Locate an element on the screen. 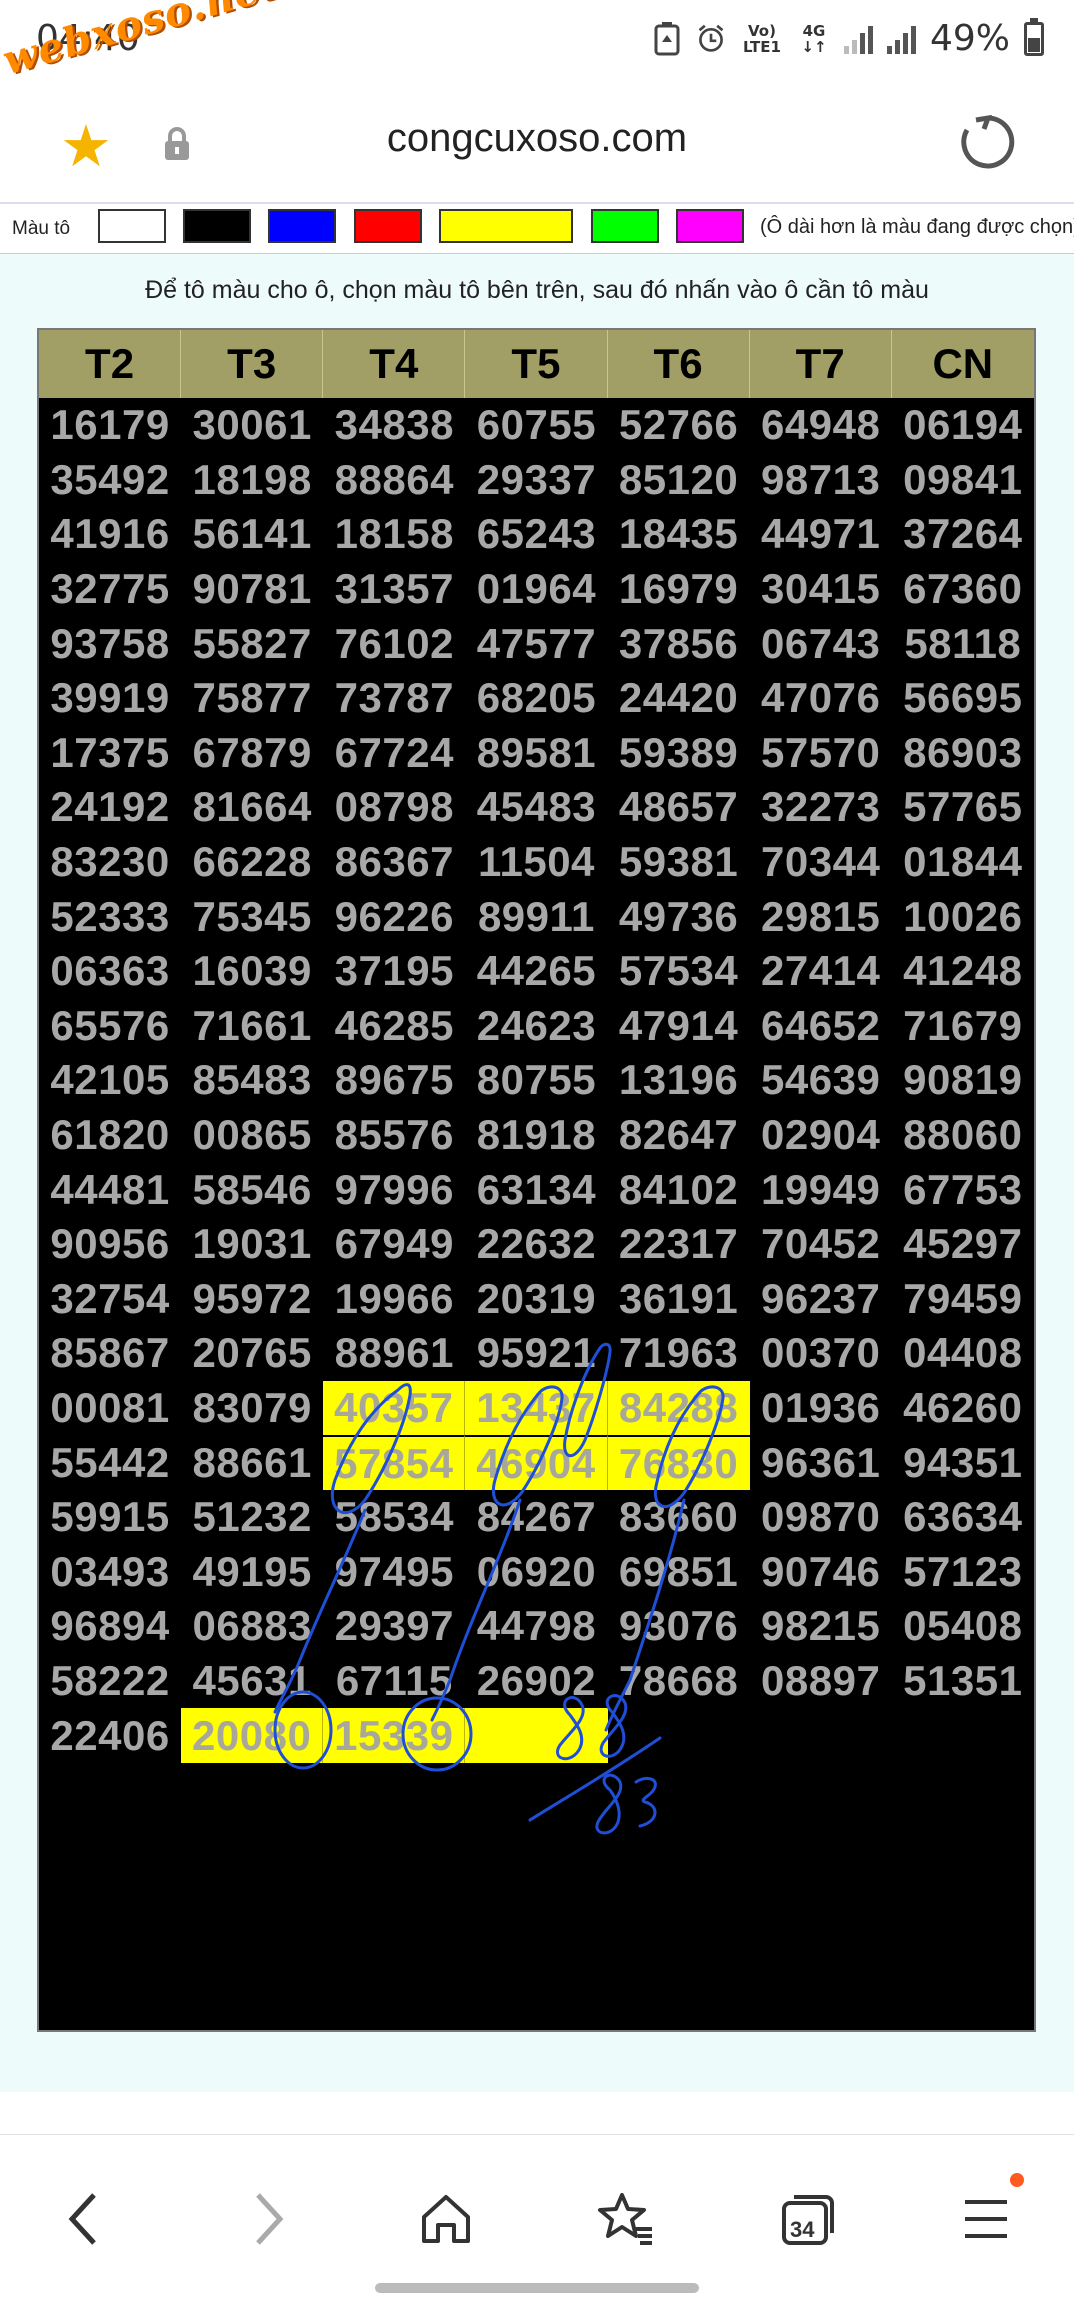  number-cell: 41916 is located at coordinates (110, 534).